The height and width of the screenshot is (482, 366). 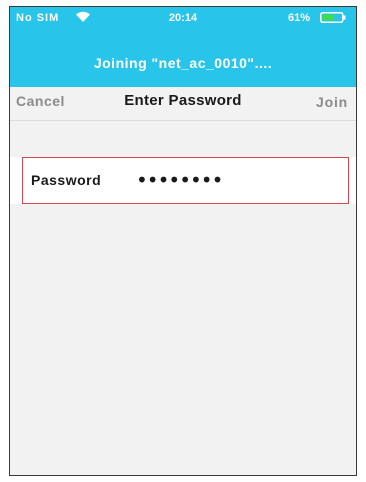 I want to click on battery-percent: 61%, so click(x=298, y=18).